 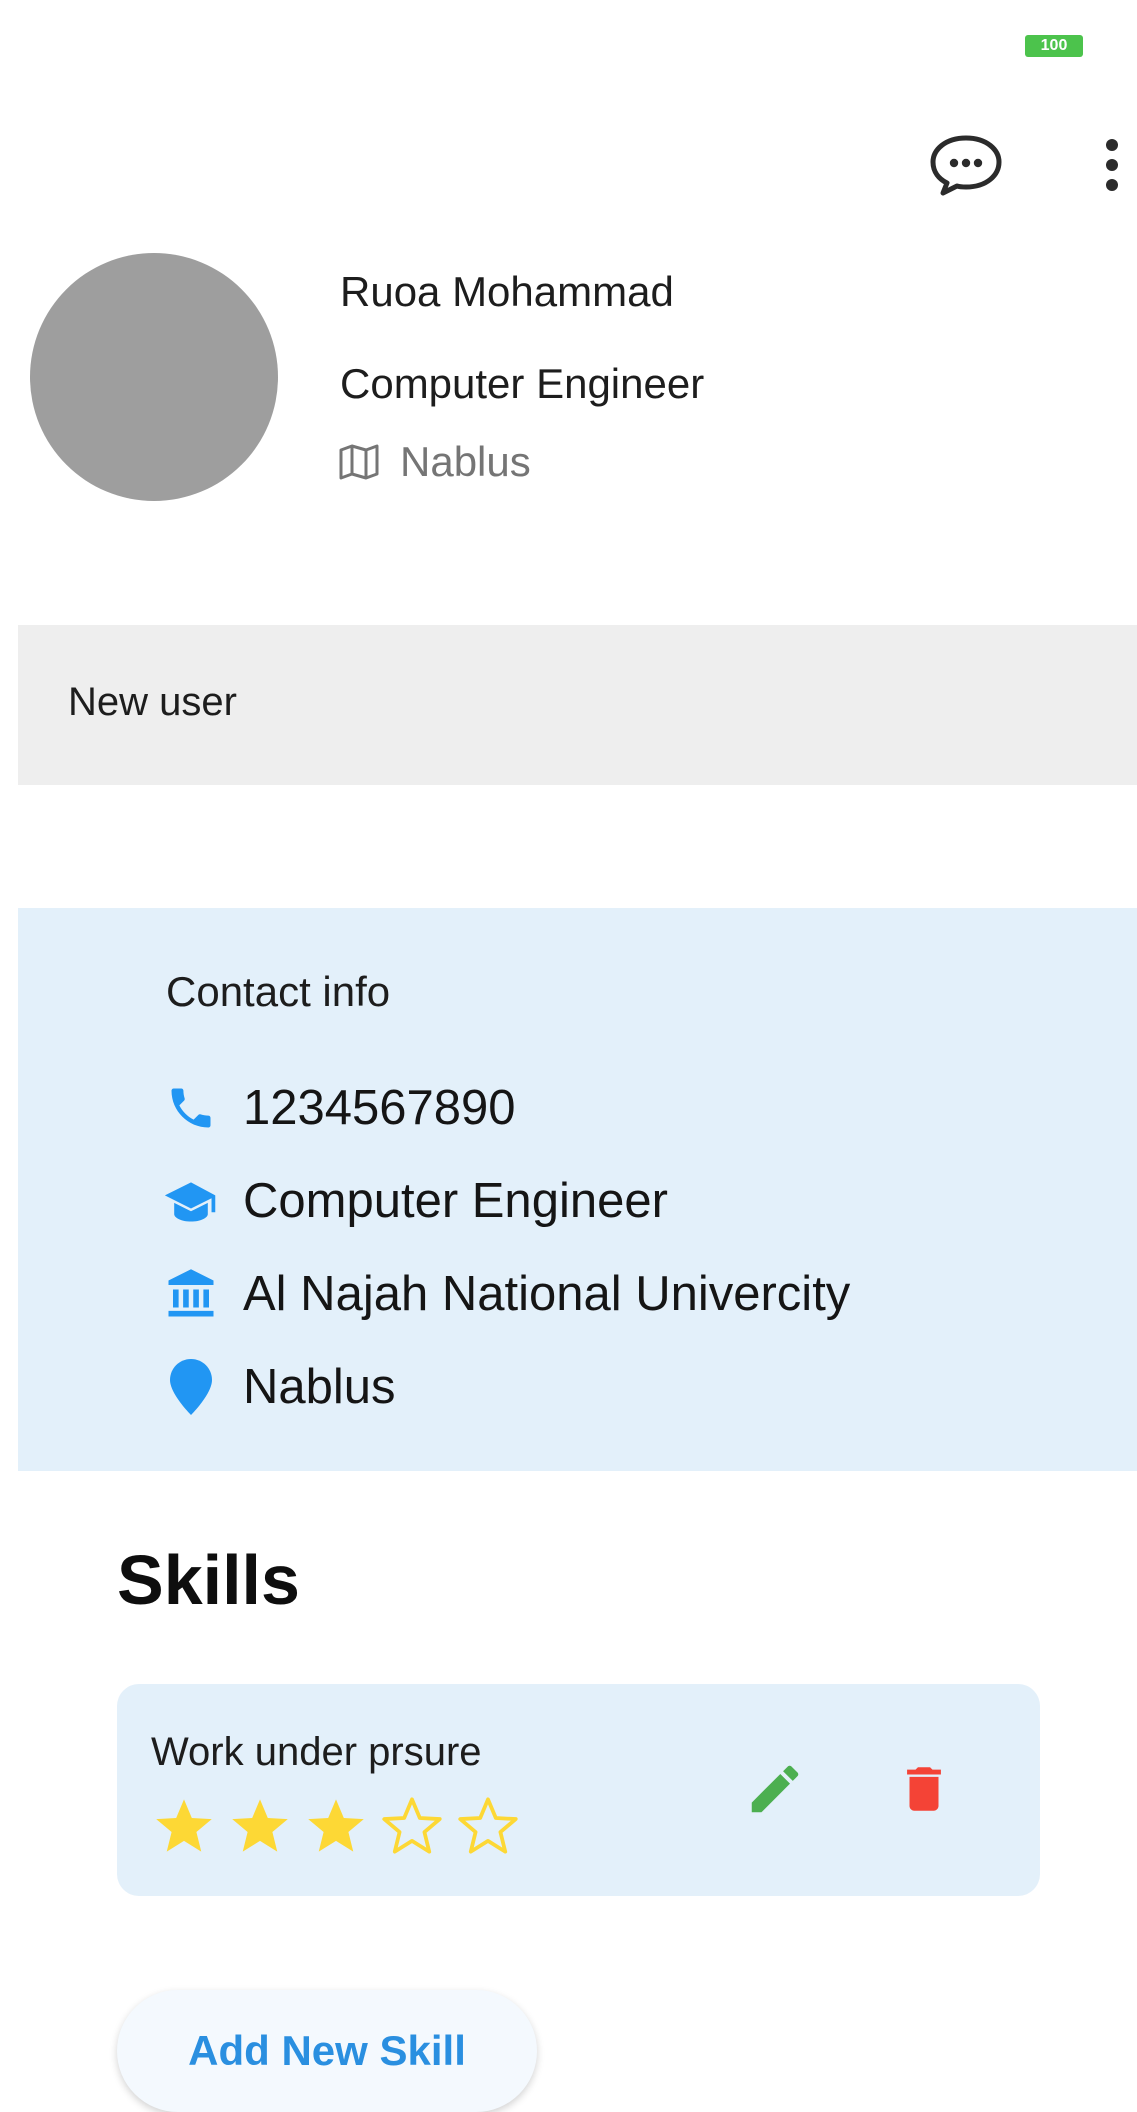 What do you see at coordinates (578, 1790) in the screenshot?
I see `skill-card: Work under prsure` at bounding box center [578, 1790].